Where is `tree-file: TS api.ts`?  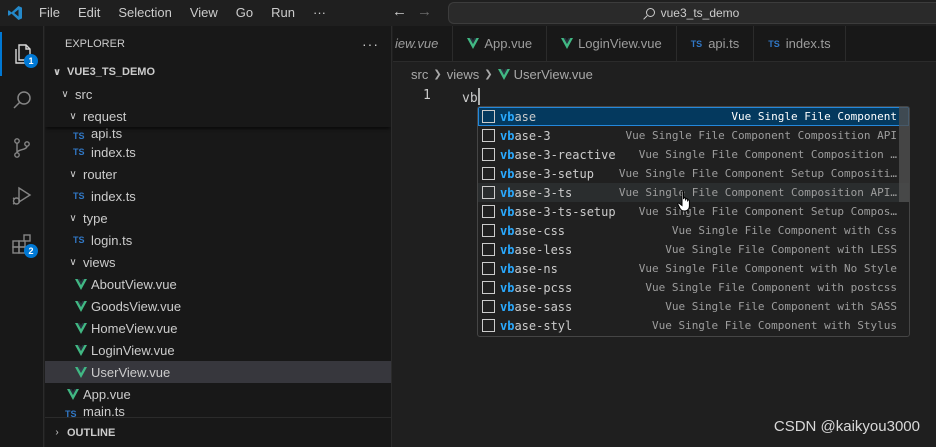
tree-file: TS api.ts is located at coordinates (218, 134).